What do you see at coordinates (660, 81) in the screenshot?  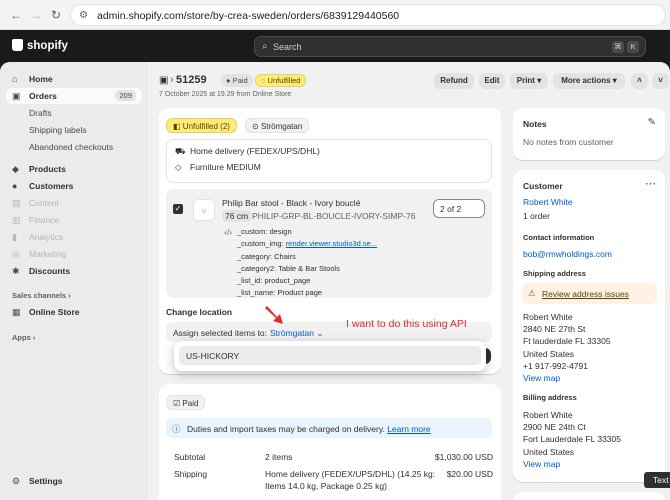 I see `next-order-button: ˅` at bounding box center [660, 81].